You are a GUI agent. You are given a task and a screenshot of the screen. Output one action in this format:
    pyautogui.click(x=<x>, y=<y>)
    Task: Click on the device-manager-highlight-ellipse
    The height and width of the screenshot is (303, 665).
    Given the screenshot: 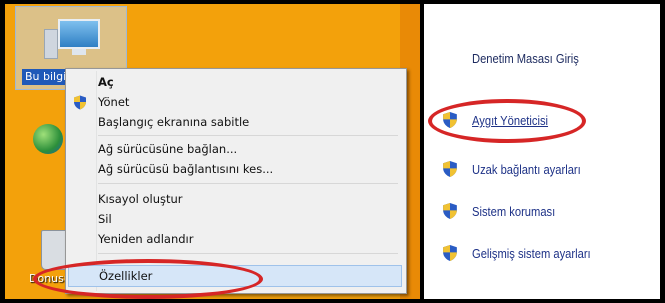 What is the action you would take?
    pyautogui.click(x=507, y=121)
    